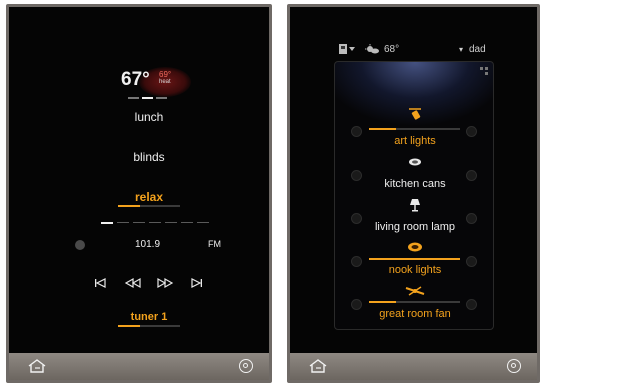 This screenshot has width=624, height=386. What do you see at coordinates (214, 244) in the screenshot?
I see `tuner-band: FM` at bounding box center [214, 244].